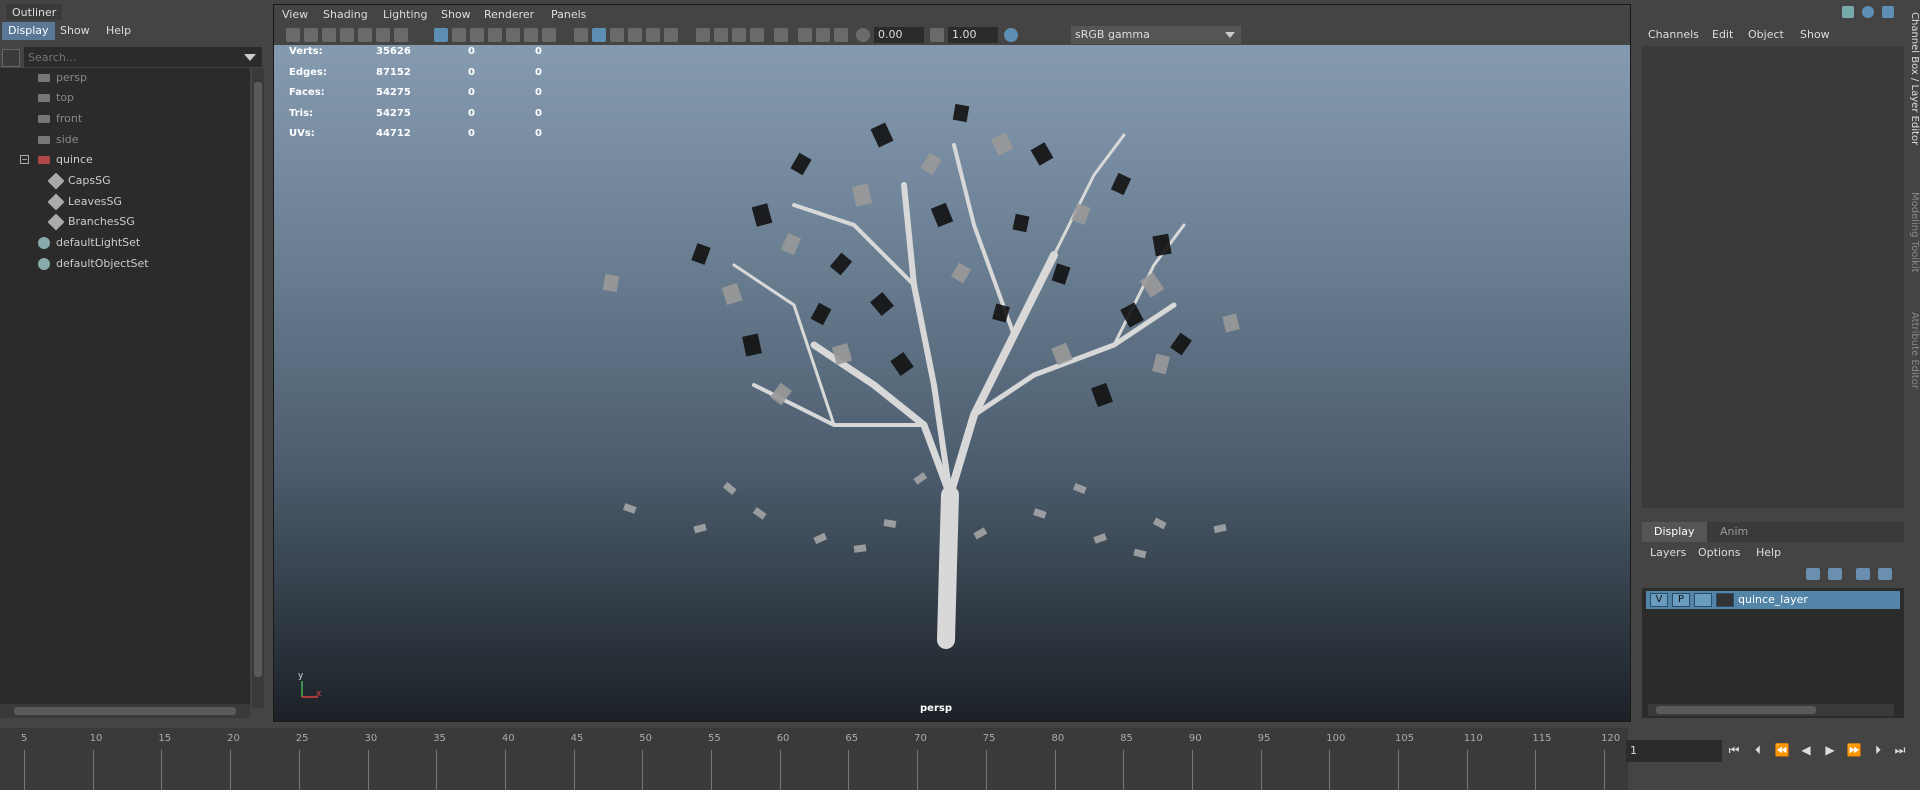  What do you see at coordinates (823, 35) in the screenshot?
I see `hud-options-icon` at bounding box center [823, 35].